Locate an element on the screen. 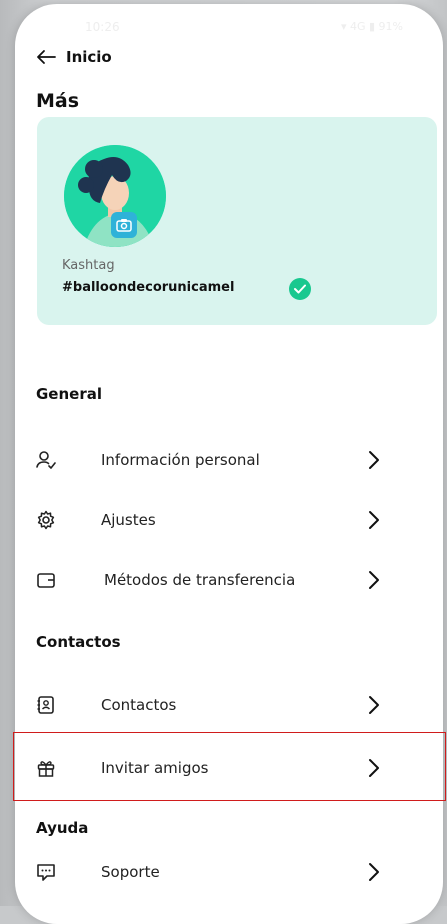  menu-item-transfer-methods: Métodos de transferencia is located at coordinates (214, 580).